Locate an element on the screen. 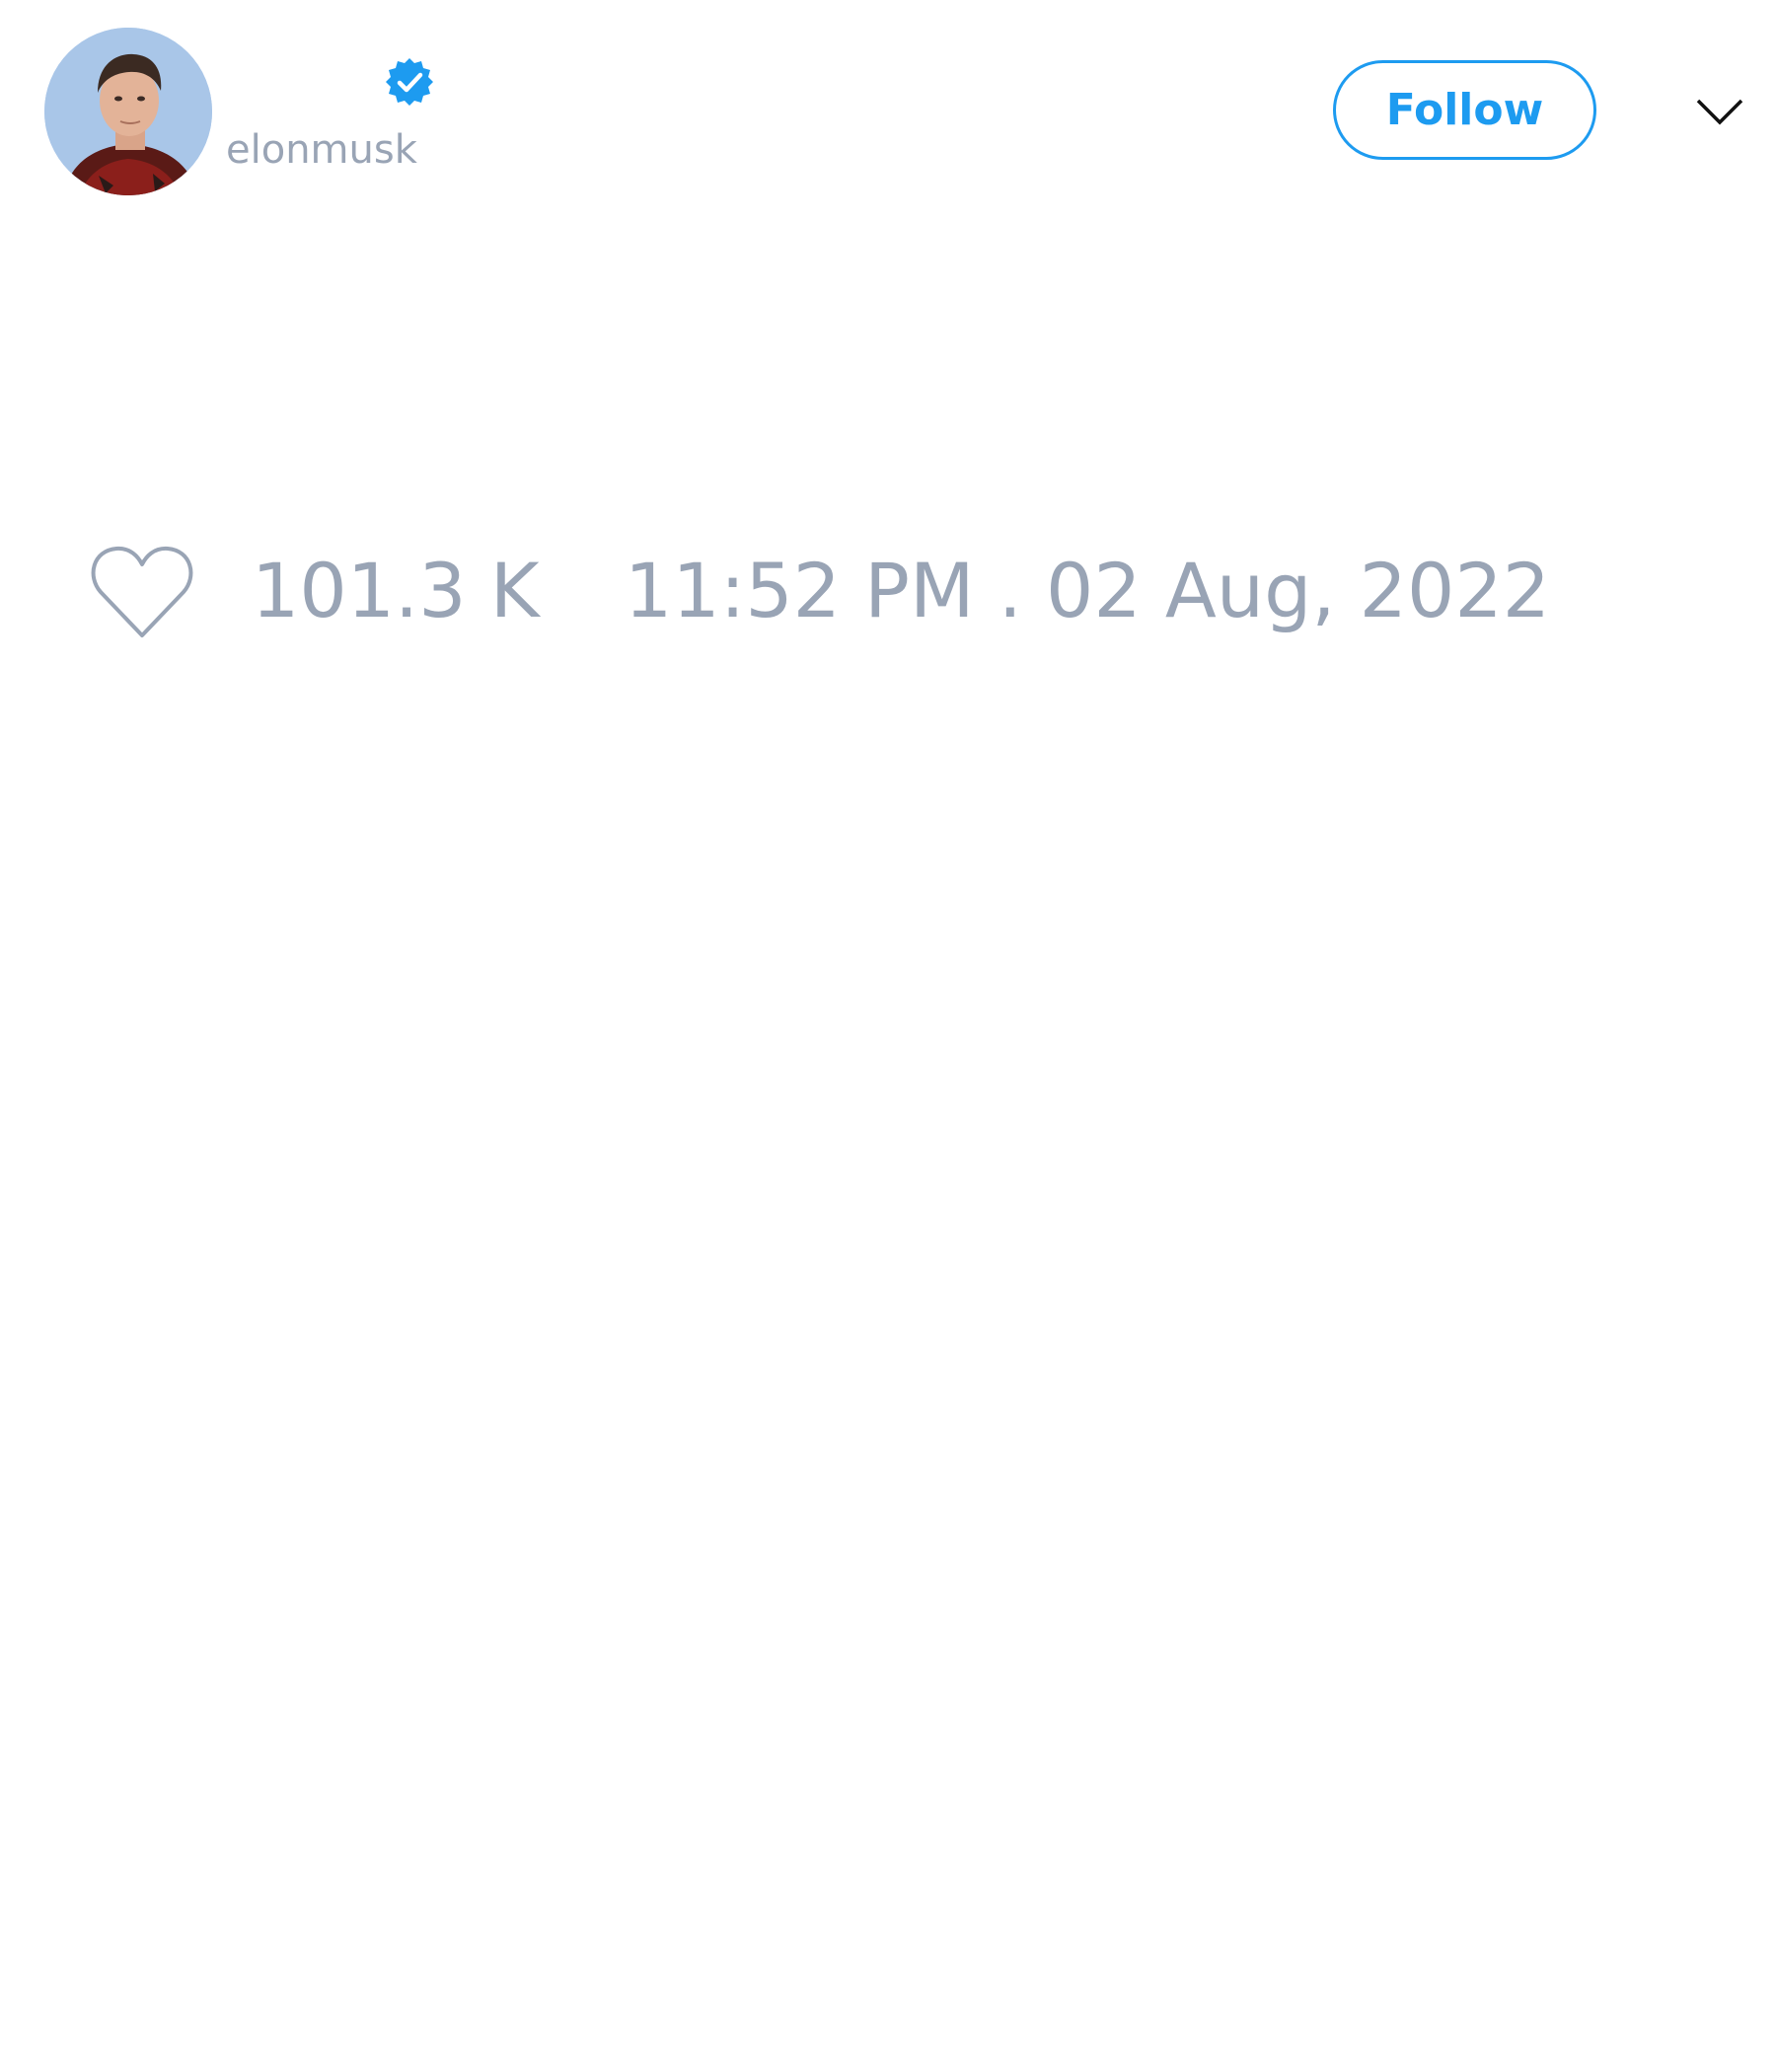  author-handle: elonmusk is located at coordinates (322, 150).